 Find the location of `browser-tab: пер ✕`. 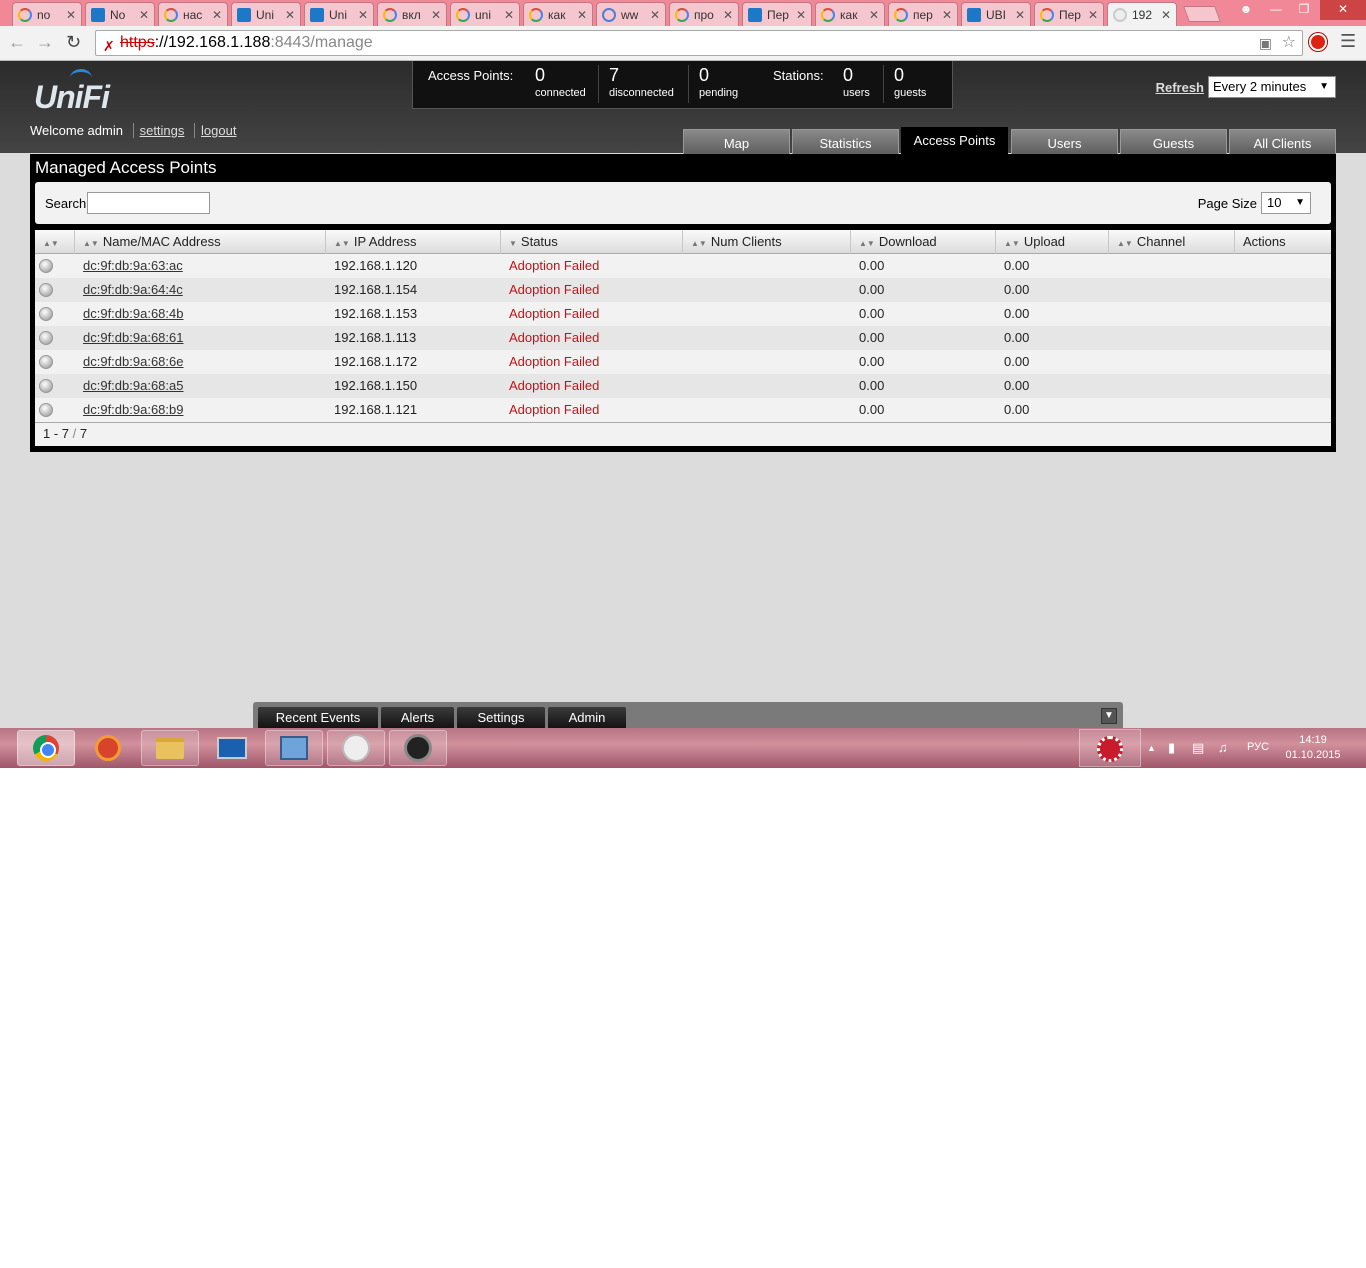

browser-tab: пер ✕ is located at coordinates (923, 14).